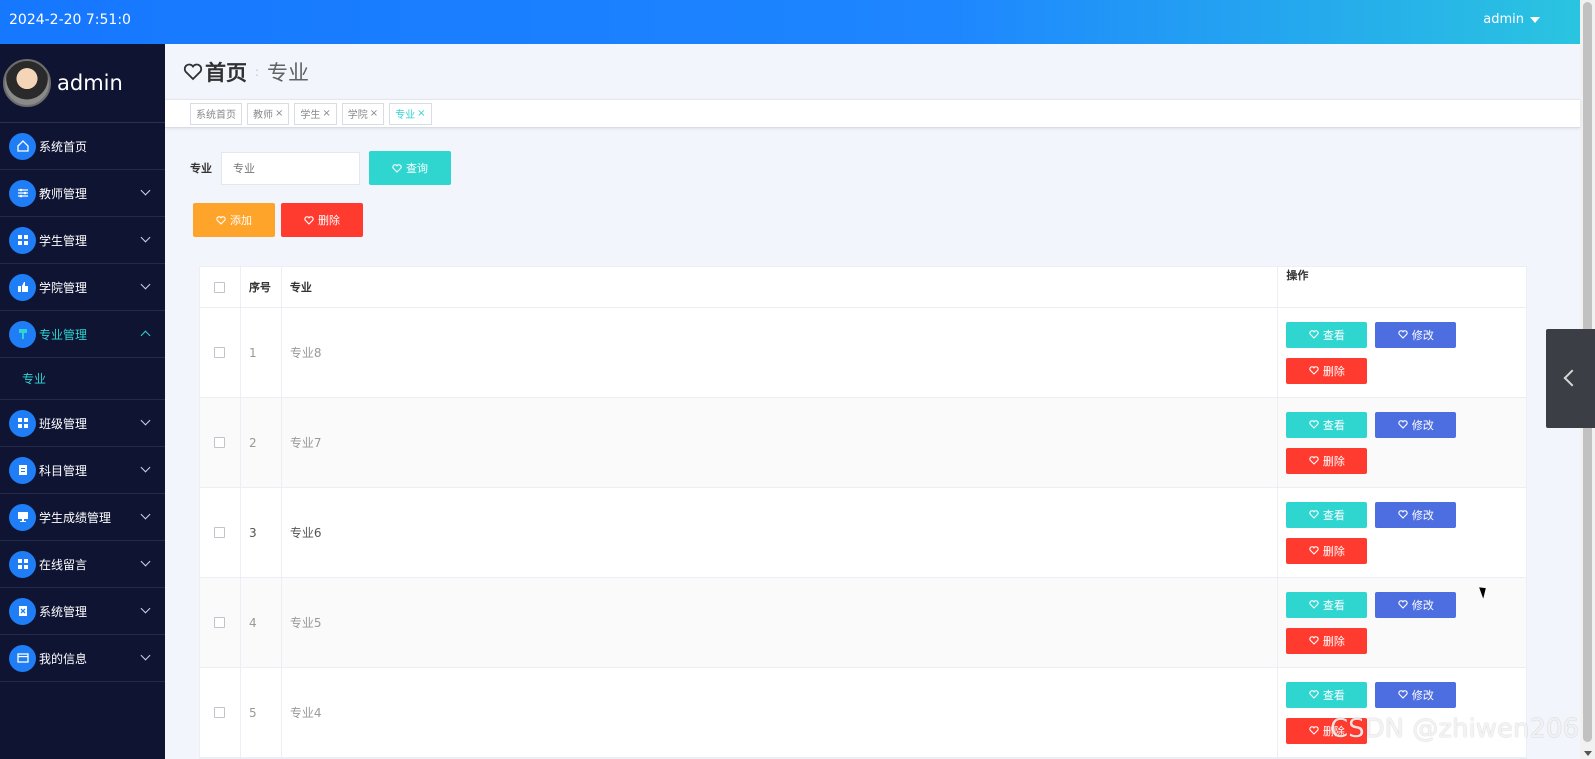  What do you see at coordinates (310, 113) in the screenshot?
I see `tab-label: 学生` at bounding box center [310, 113].